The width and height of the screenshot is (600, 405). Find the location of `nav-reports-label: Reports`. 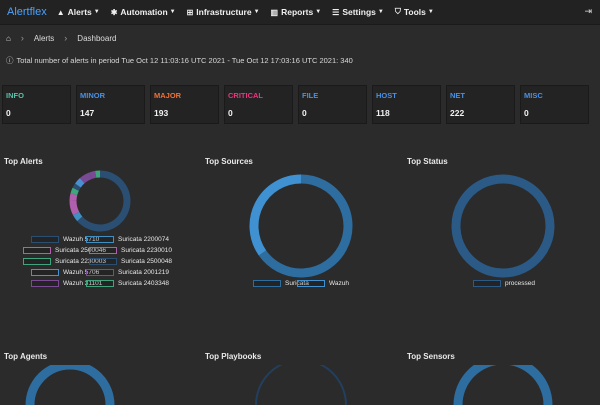

nav-reports-label: Reports is located at coordinates (297, 12).